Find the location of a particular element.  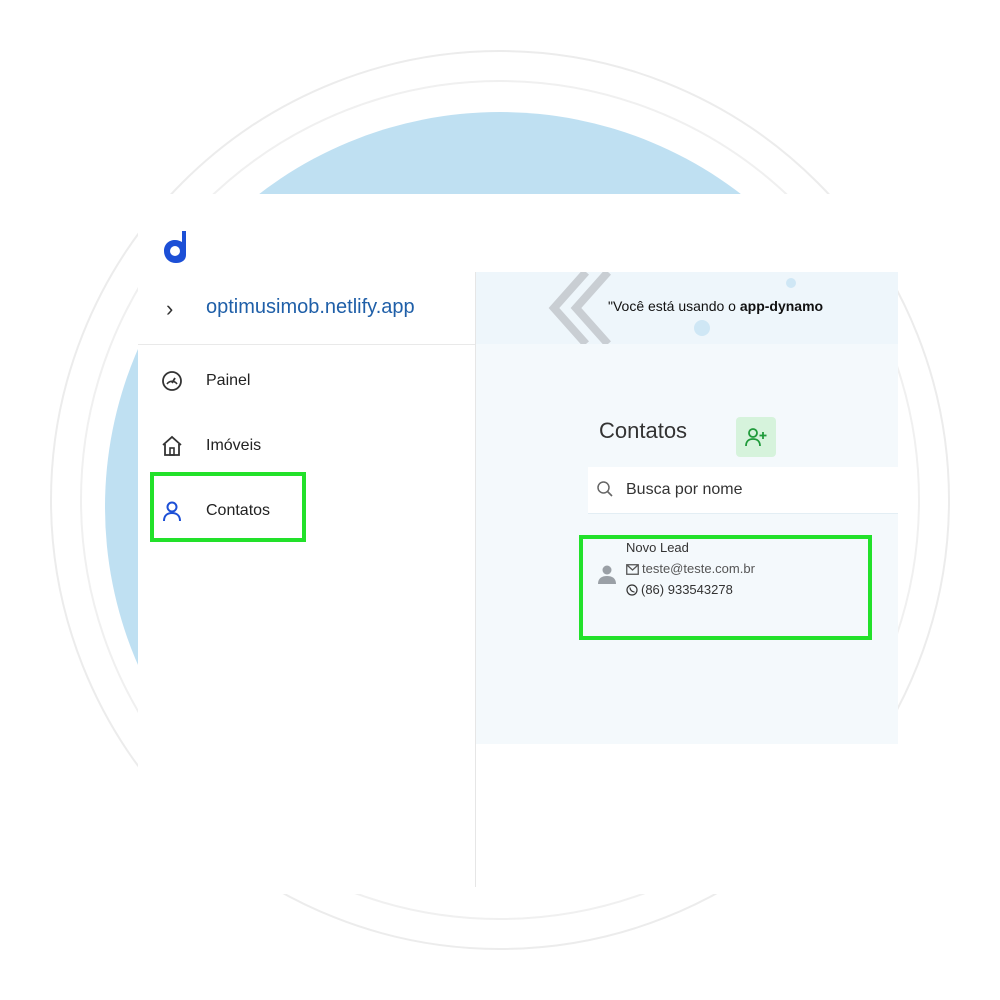

search-field: Busca por nome is located at coordinates (743, 490).